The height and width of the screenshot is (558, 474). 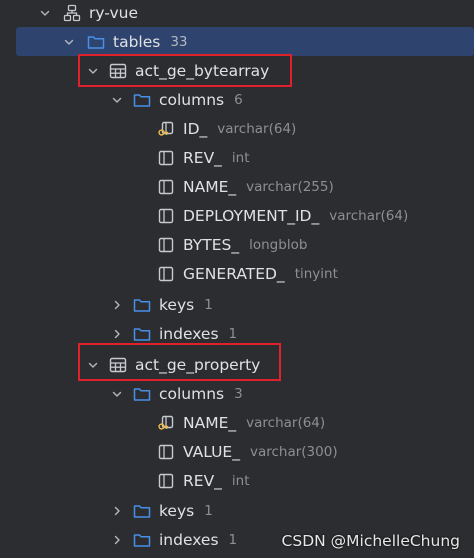 I want to click on tree-node-column: GENERATED_ tinyint, so click(x=237, y=273).